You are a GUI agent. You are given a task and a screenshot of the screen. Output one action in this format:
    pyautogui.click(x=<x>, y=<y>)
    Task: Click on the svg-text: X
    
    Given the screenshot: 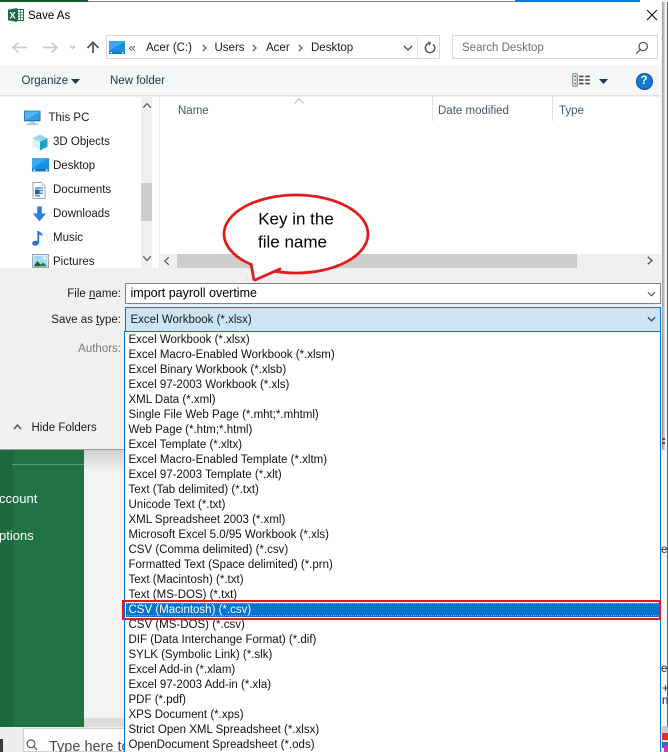 What is the action you would take?
    pyautogui.click(x=12, y=15)
    